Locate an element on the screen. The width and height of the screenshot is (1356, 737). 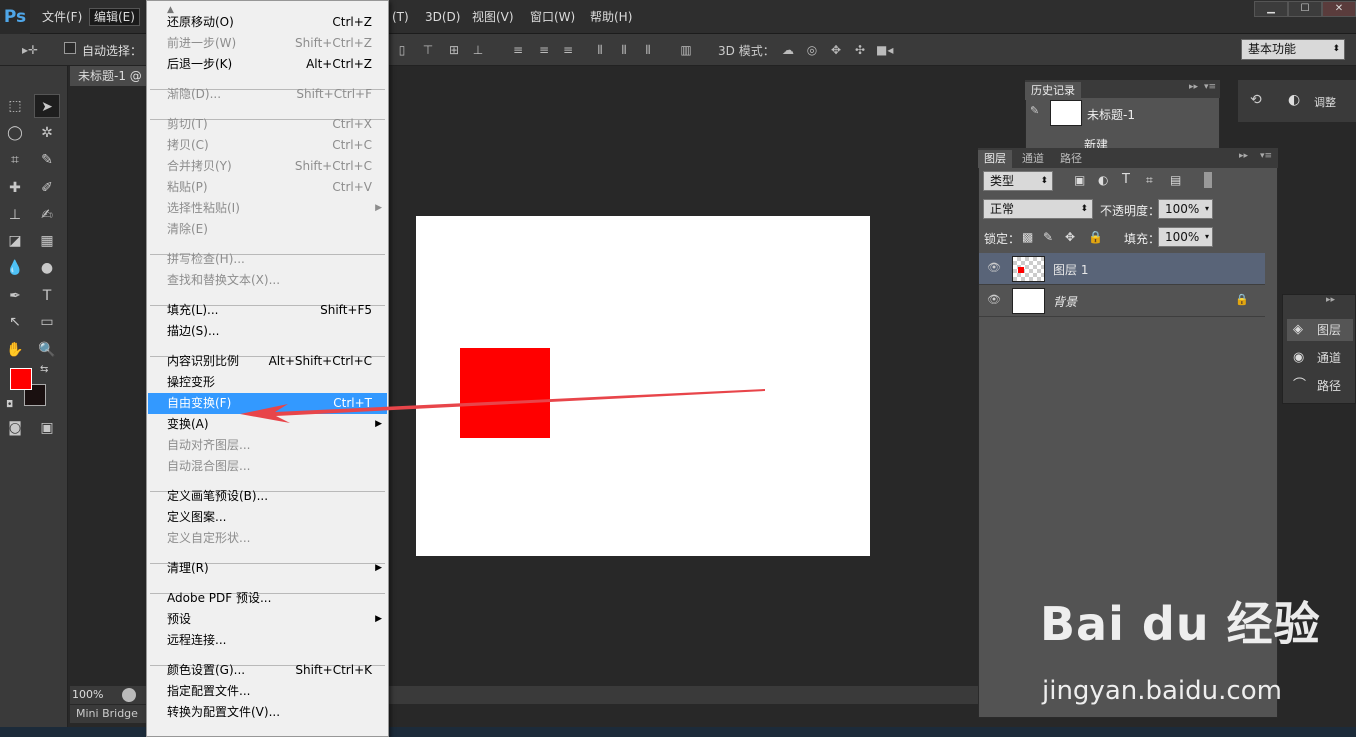
watermark: Bai du 经验 jingyan.baidu.com is located at coordinates (1190, 648).